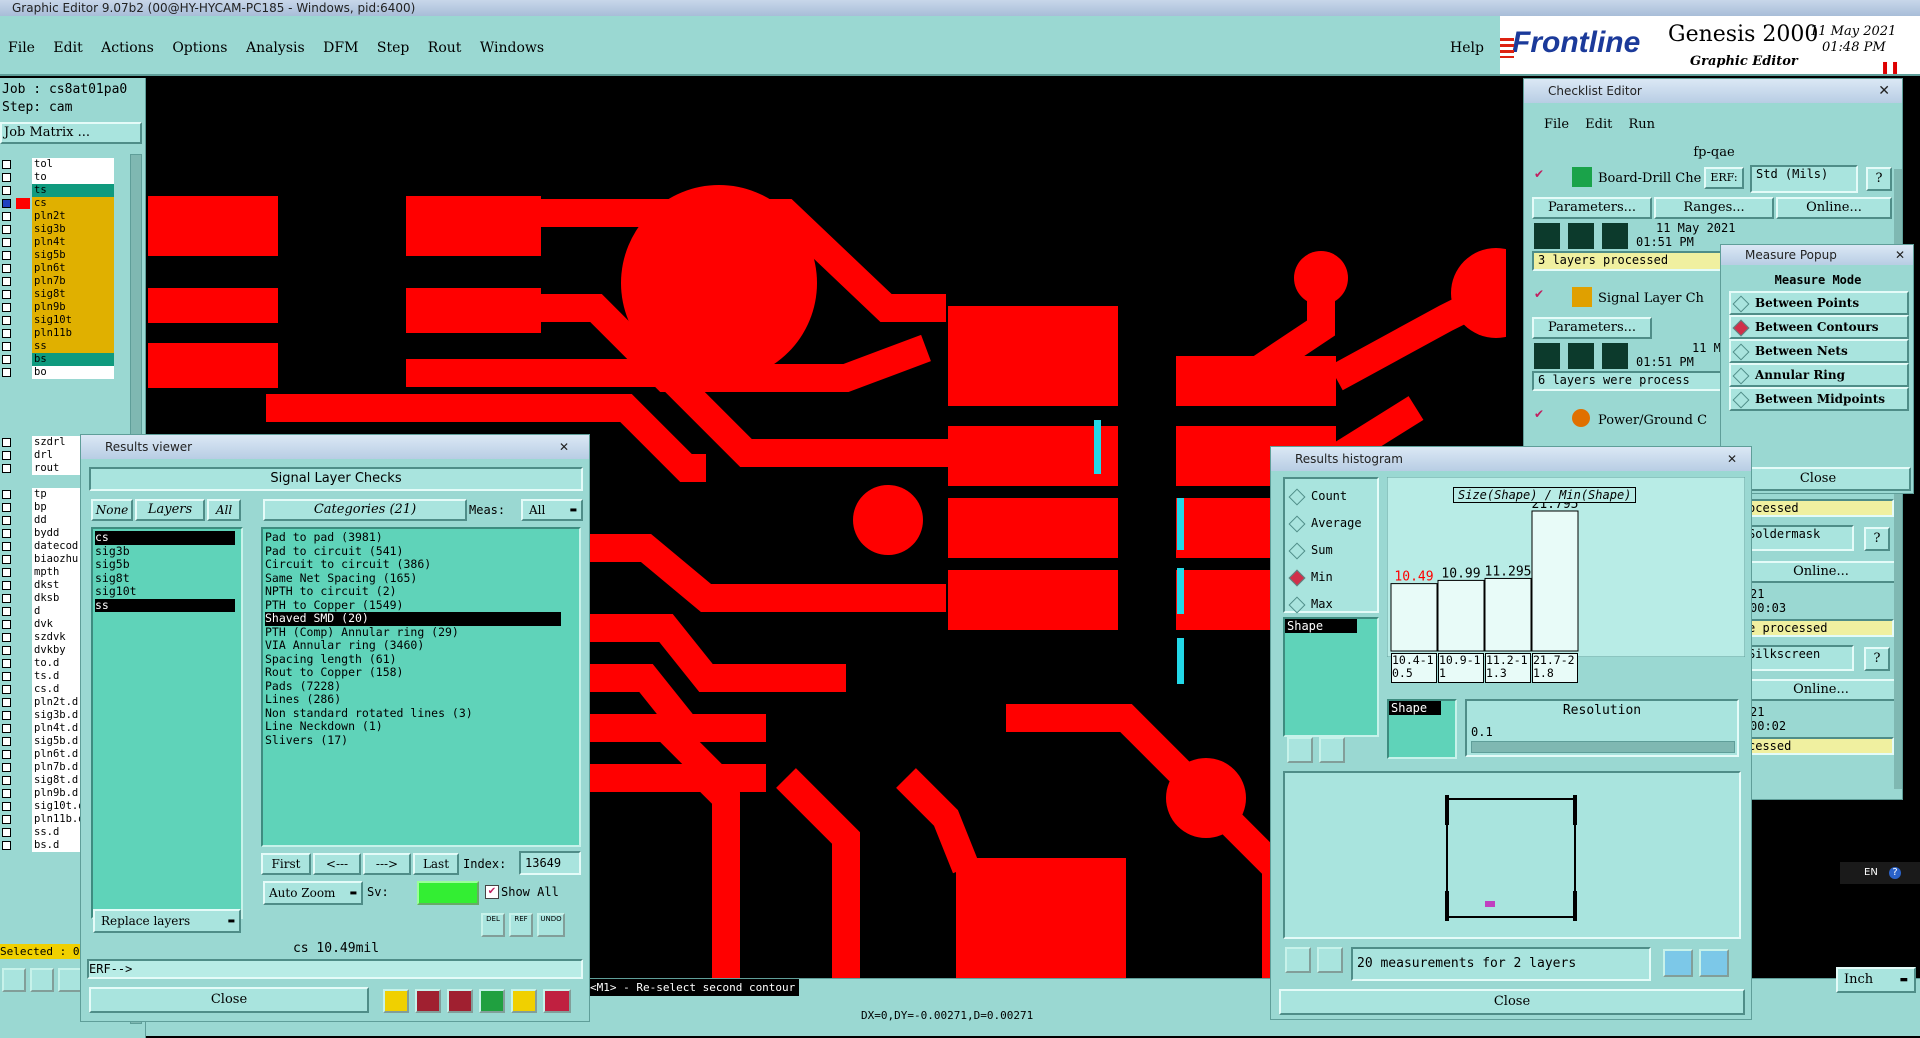 This screenshot has height=1038, width=1920. Describe the element at coordinates (335, 969) in the screenshot. I see `erf-prompt-field: ERF-->` at that location.